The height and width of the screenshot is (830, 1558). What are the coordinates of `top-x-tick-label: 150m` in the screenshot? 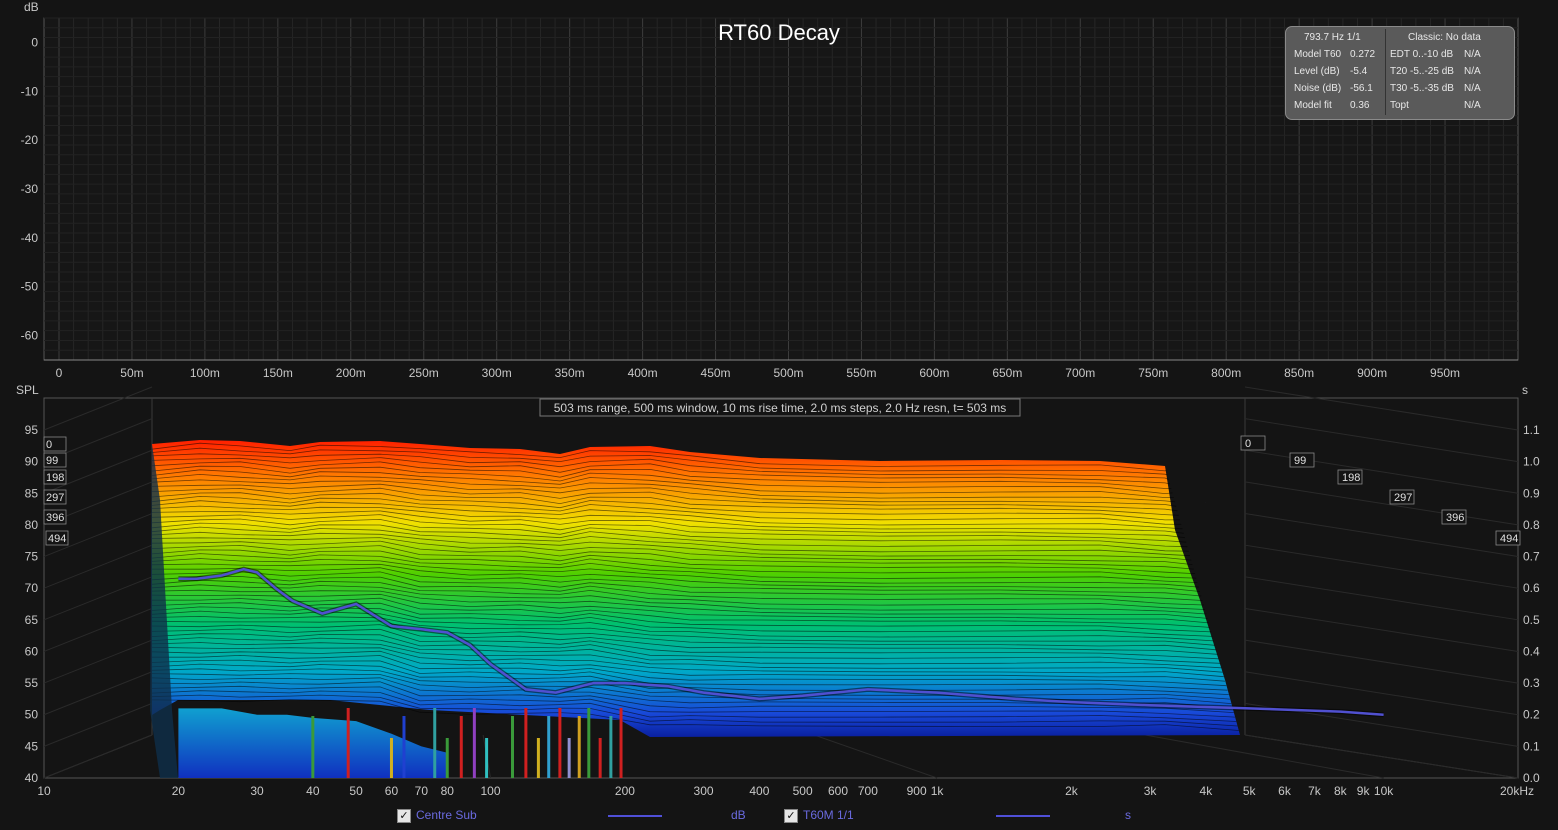 It's located at (278, 373).